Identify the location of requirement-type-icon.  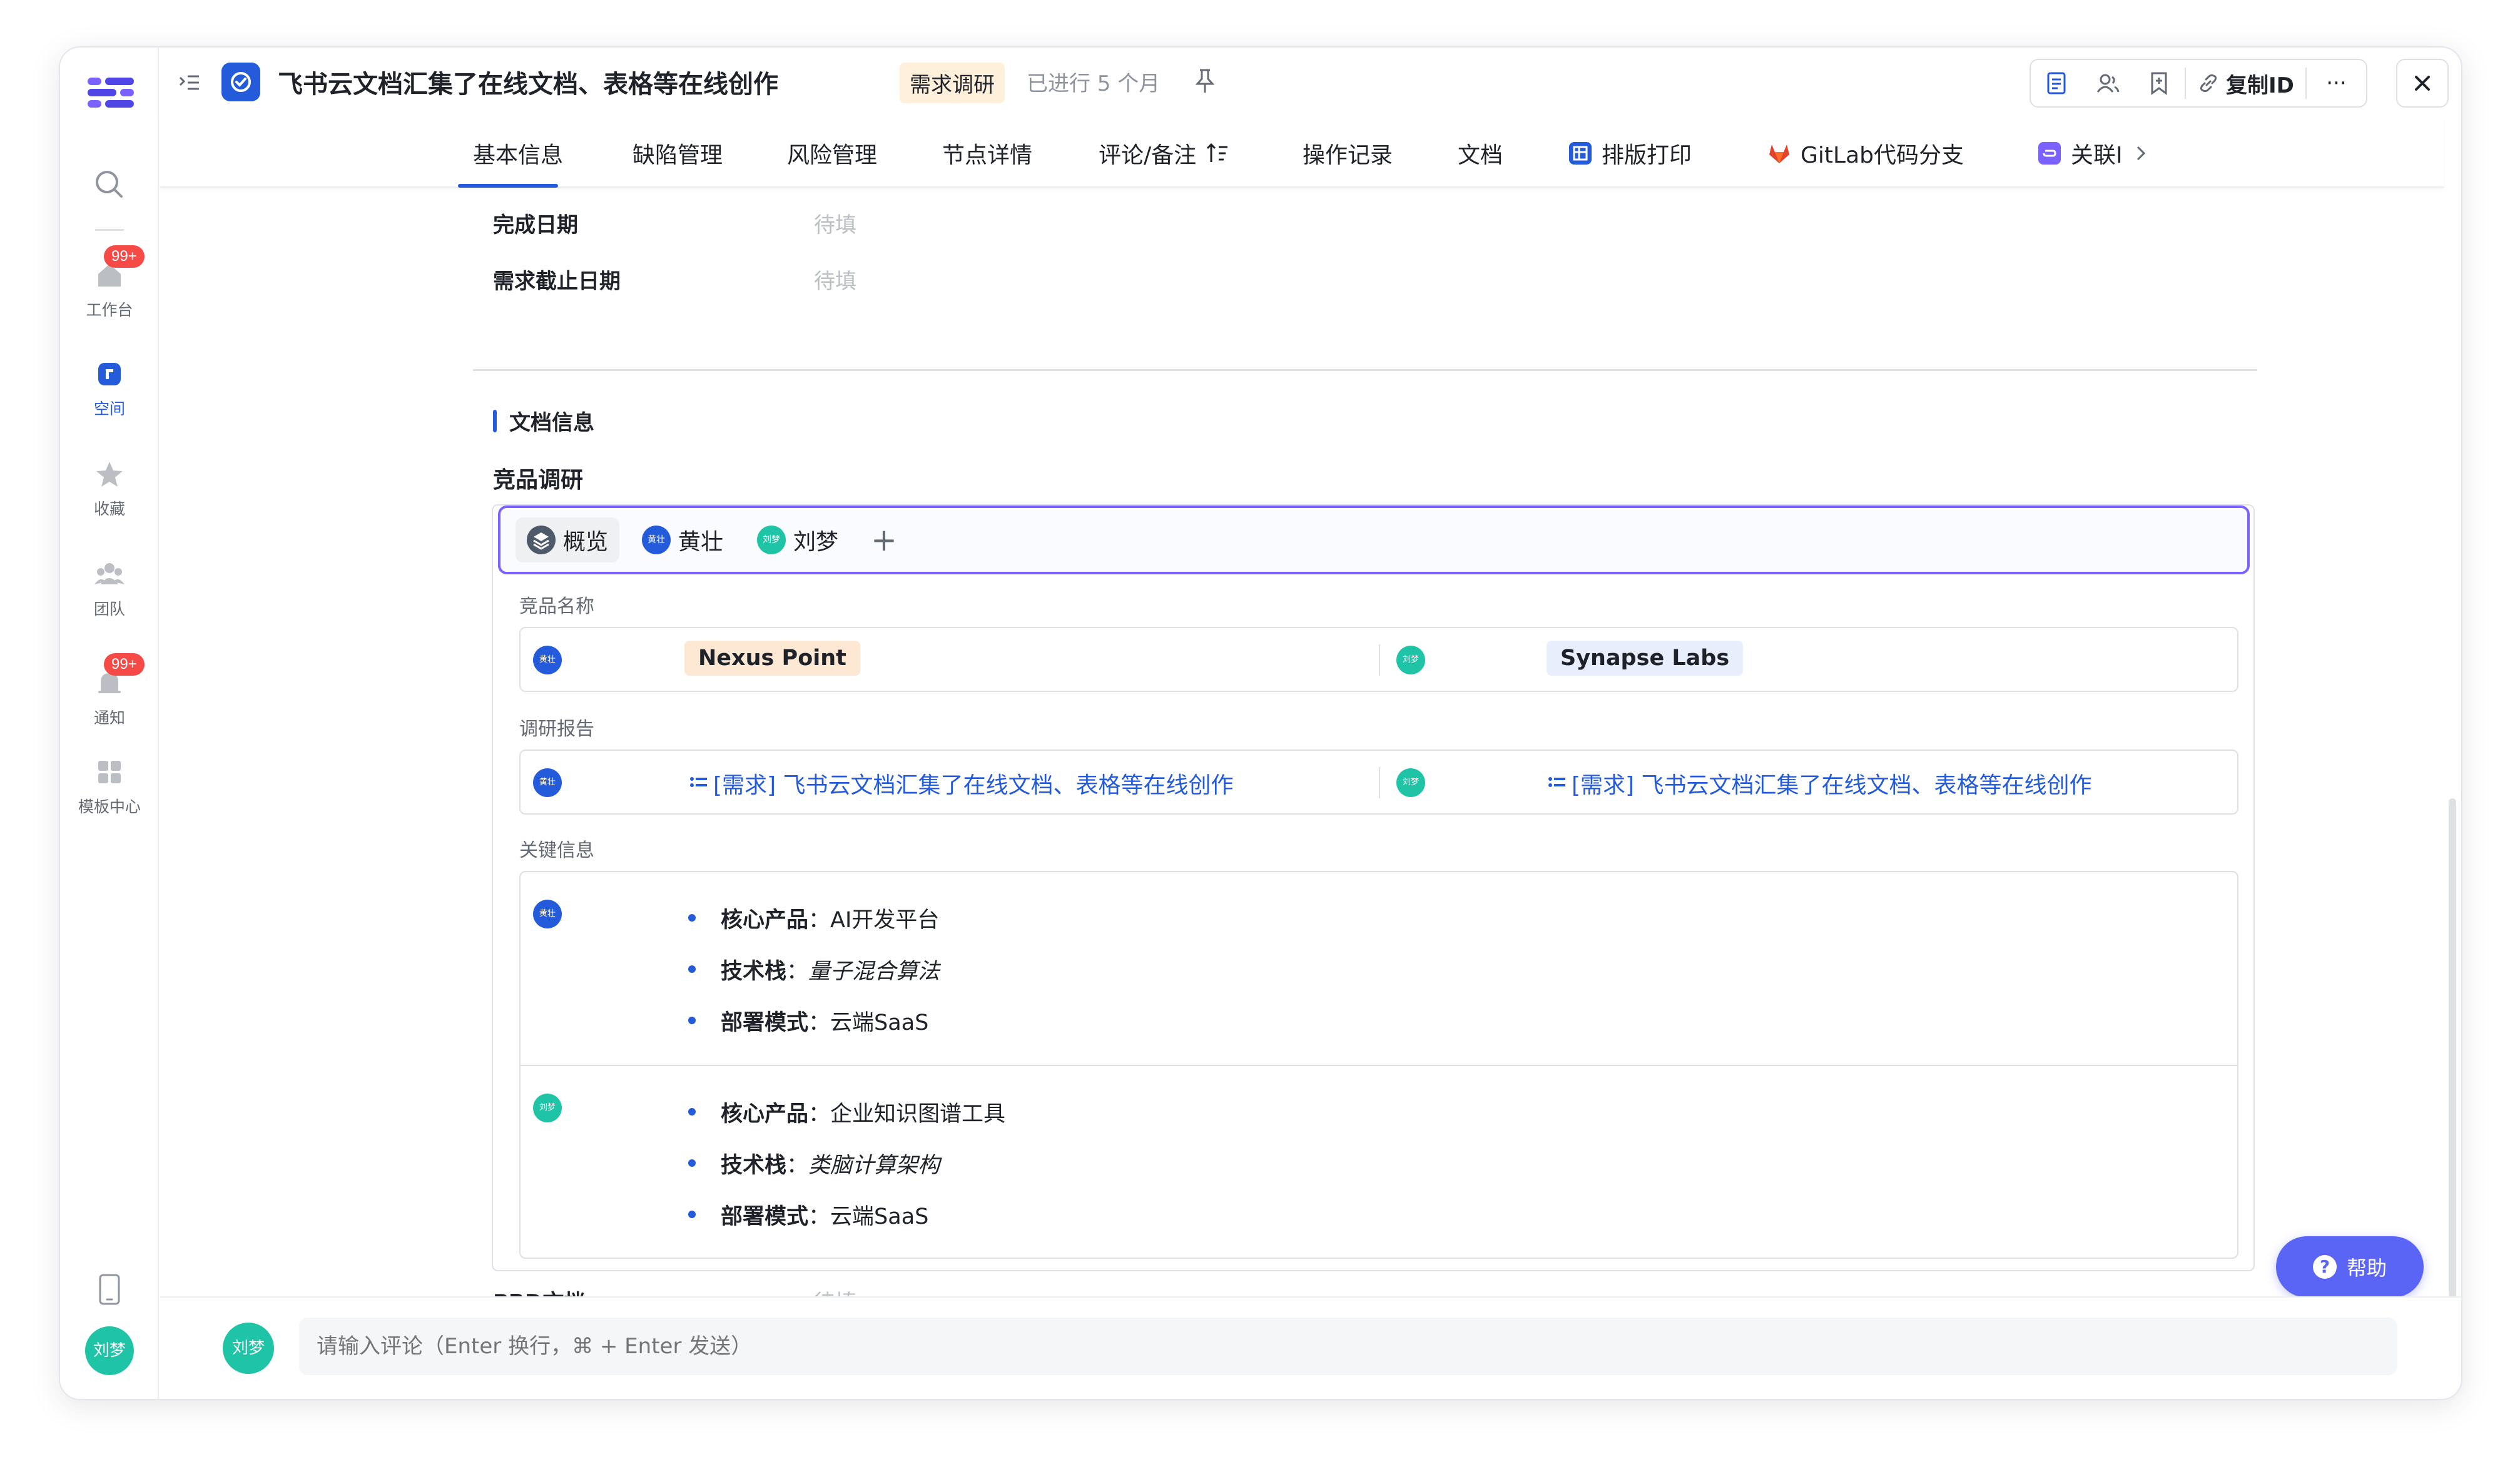
(240, 82).